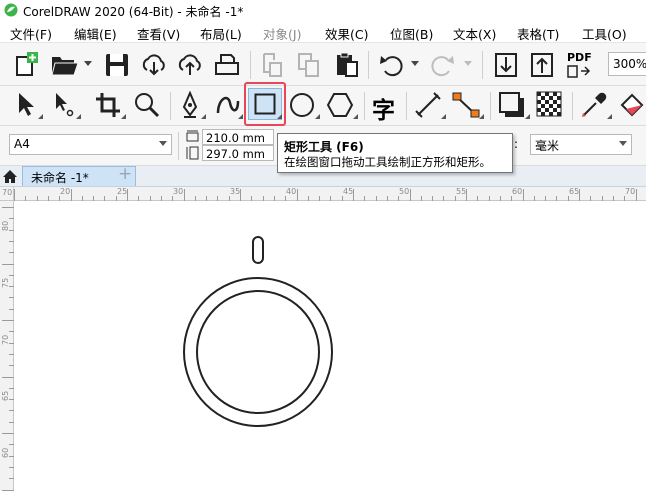 This screenshot has height=491, width=646. Describe the element at coordinates (323, 106) in the screenshot. I see `toolbox: 字` at that location.